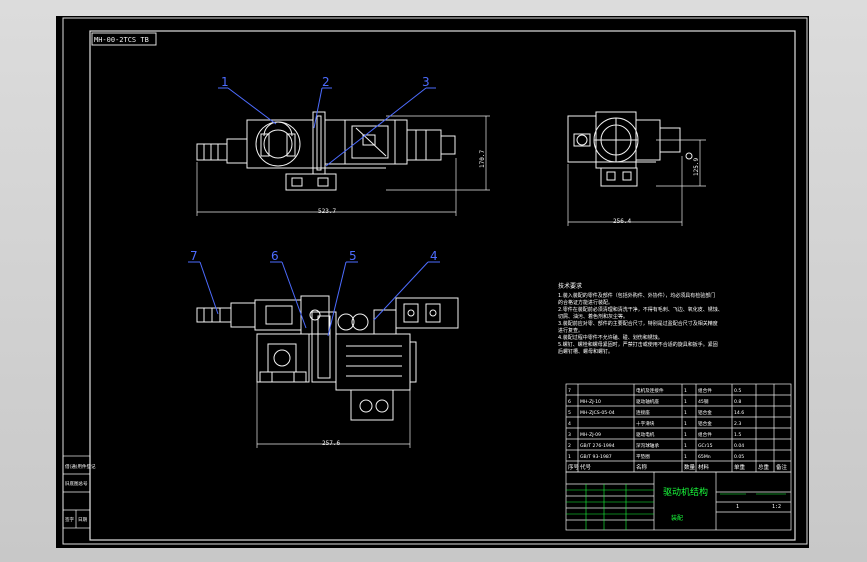 Image resolution: width=867 pixels, height=562 pixels. Describe the element at coordinates (586, 467) in the screenshot. I see `bom-header-cell: 代号` at that location.